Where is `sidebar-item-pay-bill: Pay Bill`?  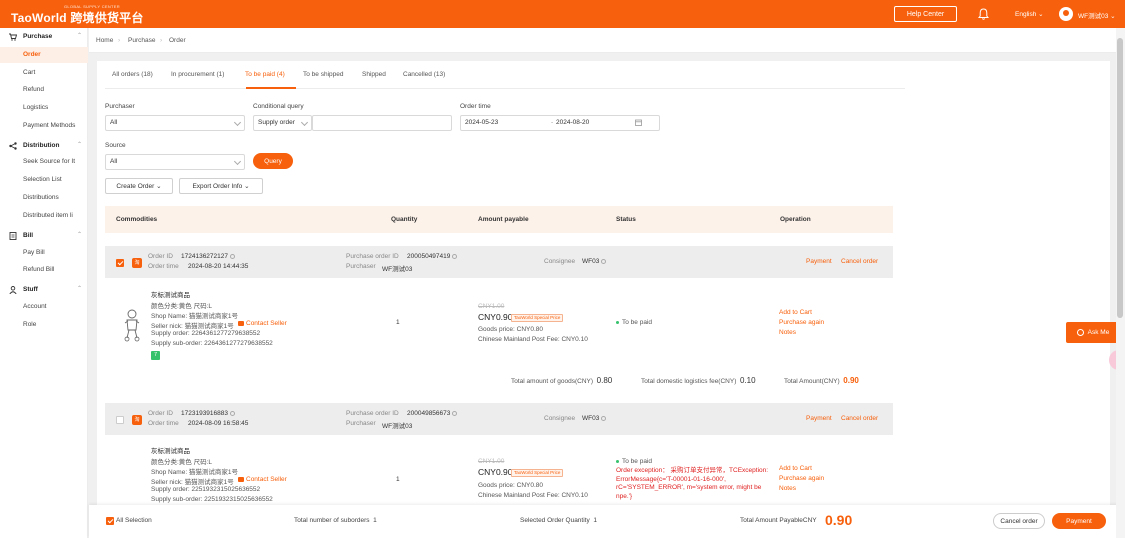
sidebar-item-pay-bill: Pay Bill is located at coordinates (44, 253).